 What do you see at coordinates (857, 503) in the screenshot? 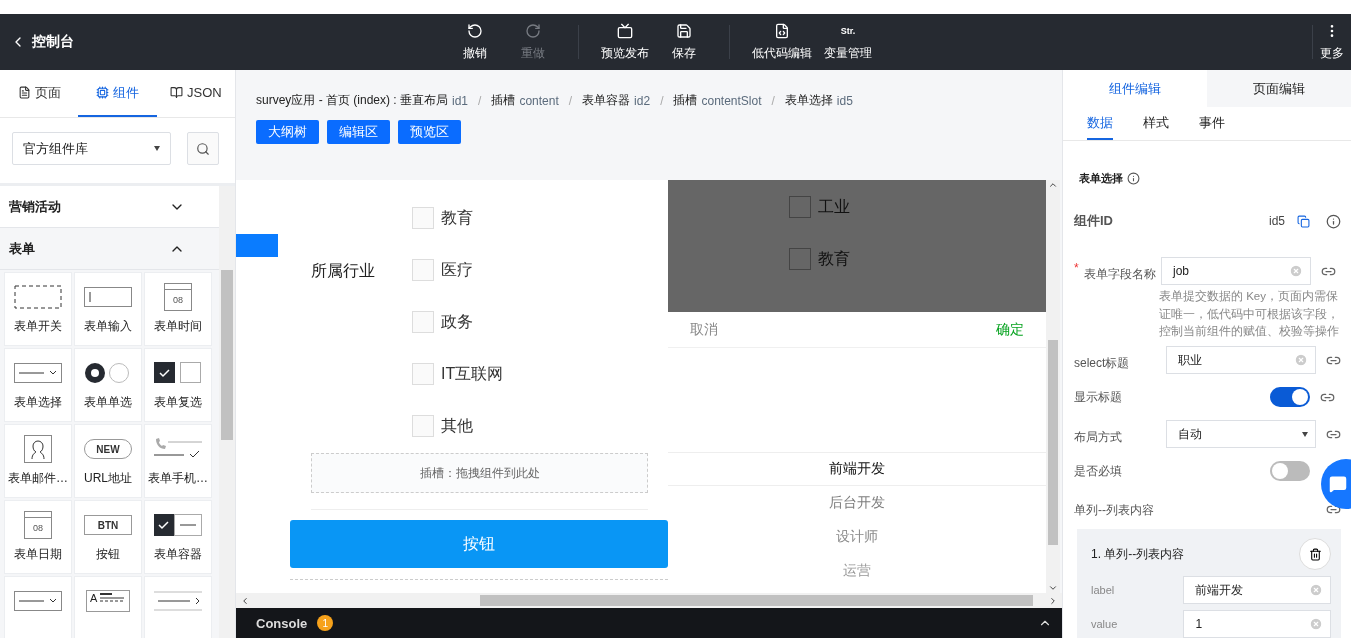
I see `picker-option: 后台开发` at bounding box center [857, 503].